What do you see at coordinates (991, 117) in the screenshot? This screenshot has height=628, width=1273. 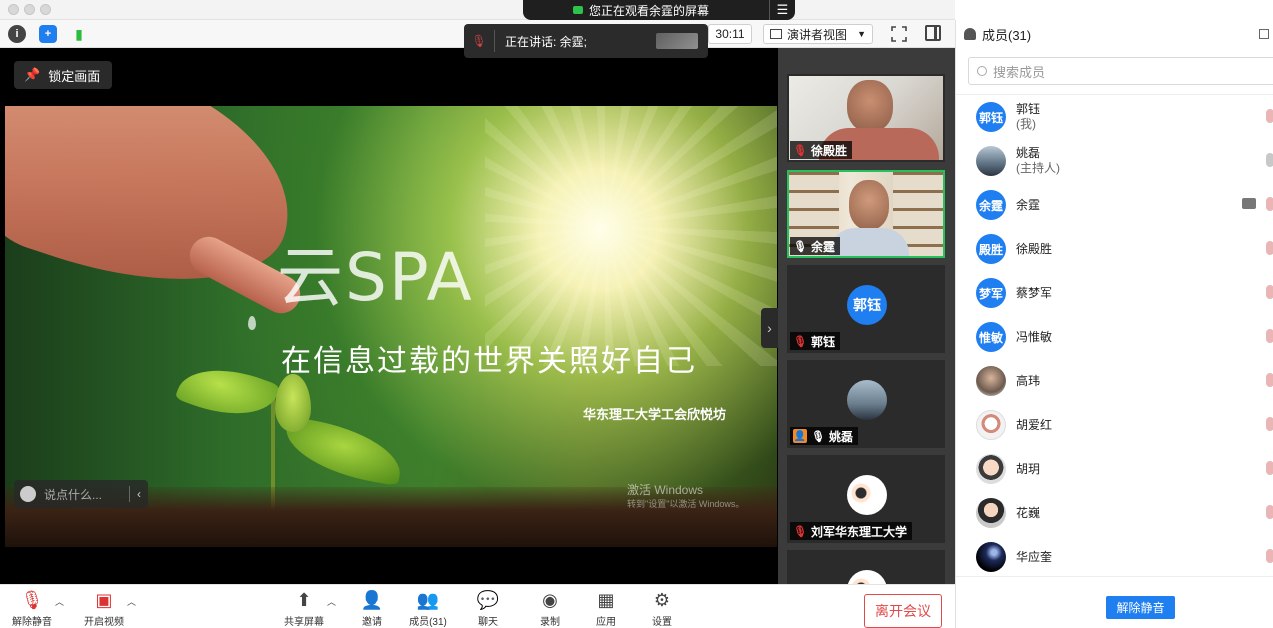 I see `avatar: 郭钰` at bounding box center [991, 117].